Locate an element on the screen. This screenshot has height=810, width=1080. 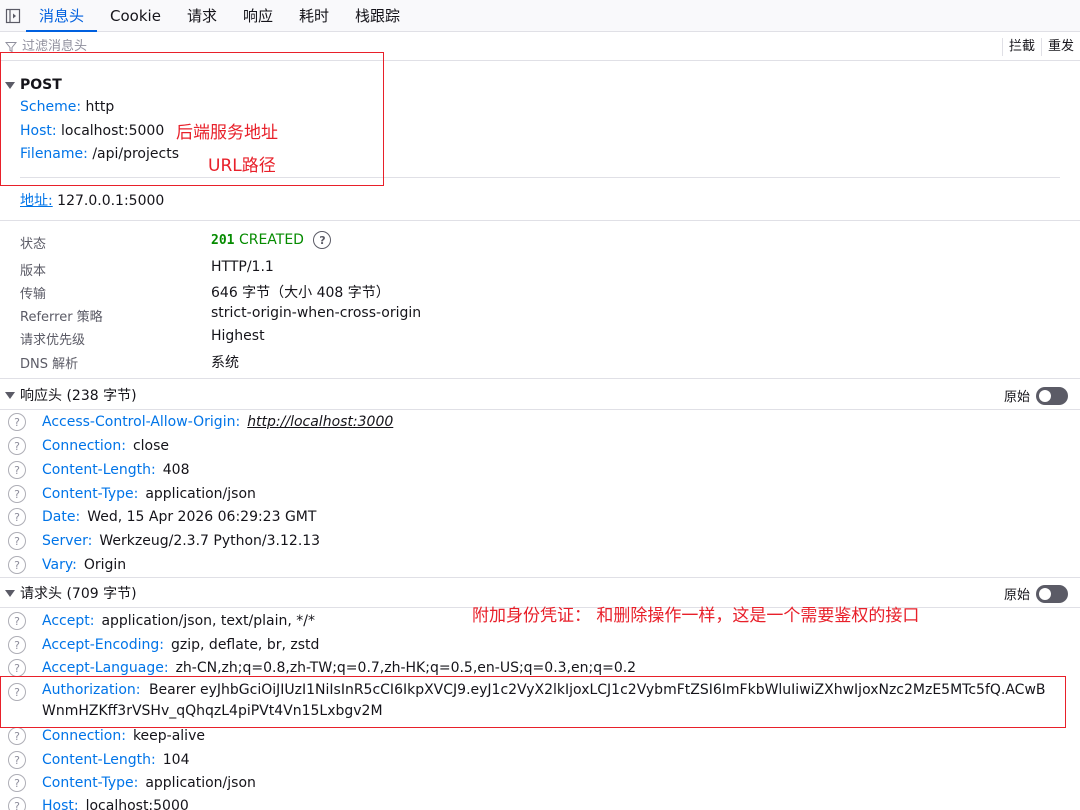
dns-value: 系统 is located at coordinates (225, 363).